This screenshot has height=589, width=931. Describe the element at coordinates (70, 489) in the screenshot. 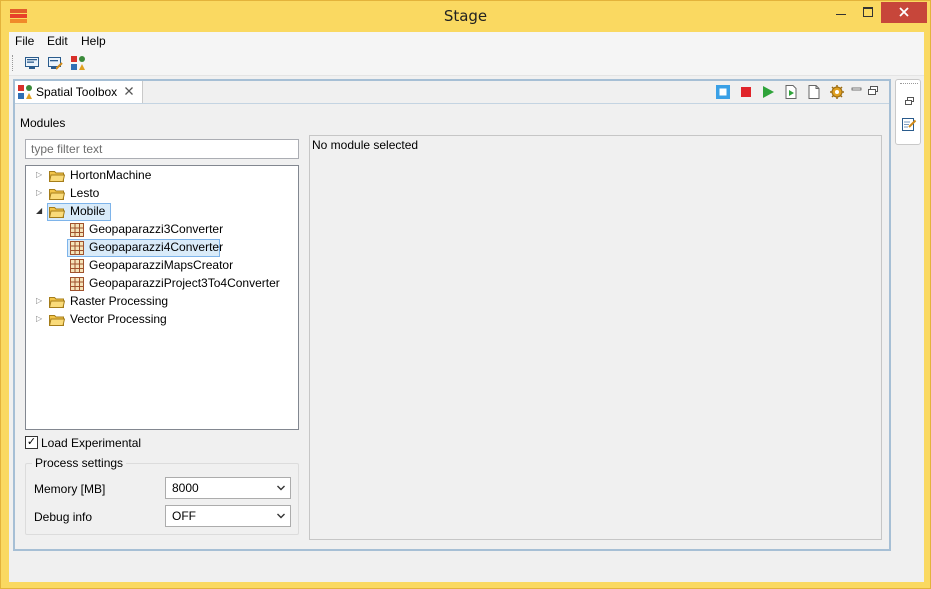

I see `memory-label: Memory [MB]` at that location.